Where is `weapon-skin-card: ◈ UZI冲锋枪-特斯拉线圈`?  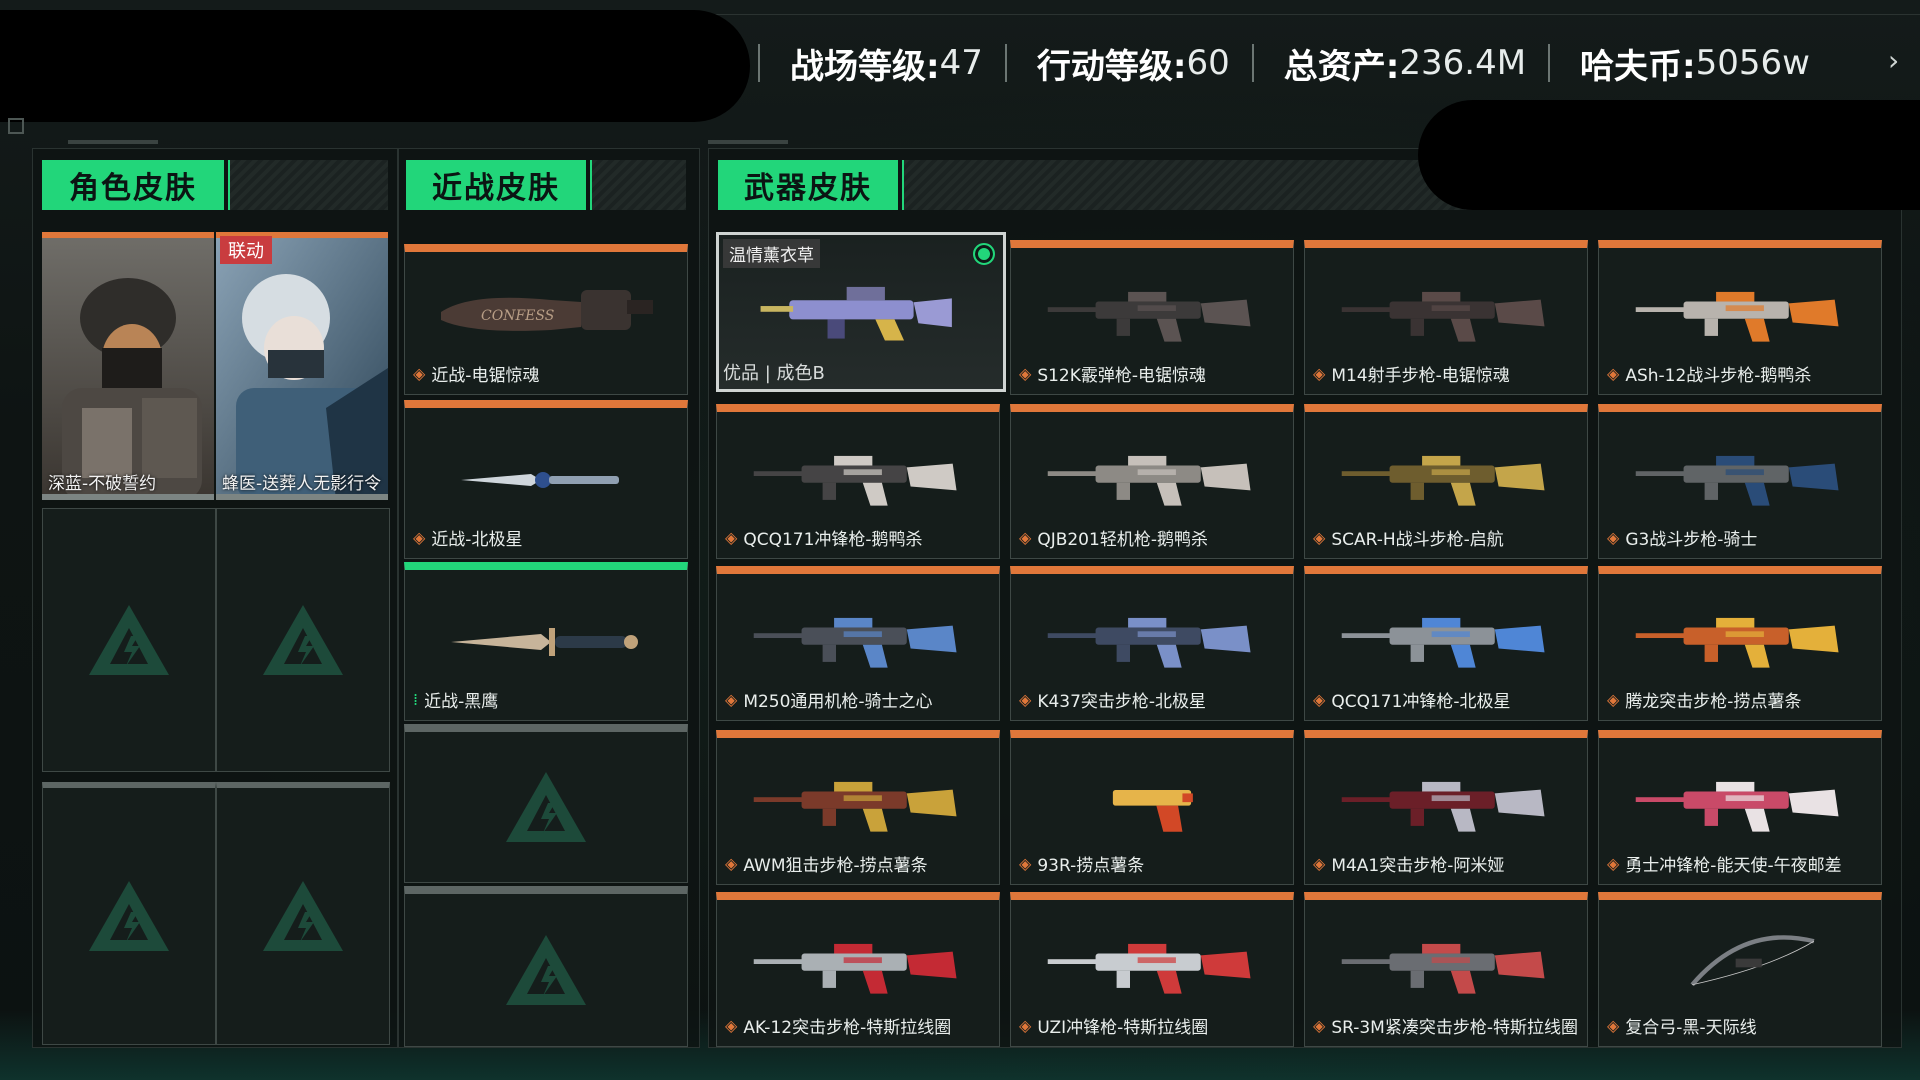
weapon-skin-card: ◈ UZI冲锋枪-特斯拉线圈 is located at coordinates (1152, 969).